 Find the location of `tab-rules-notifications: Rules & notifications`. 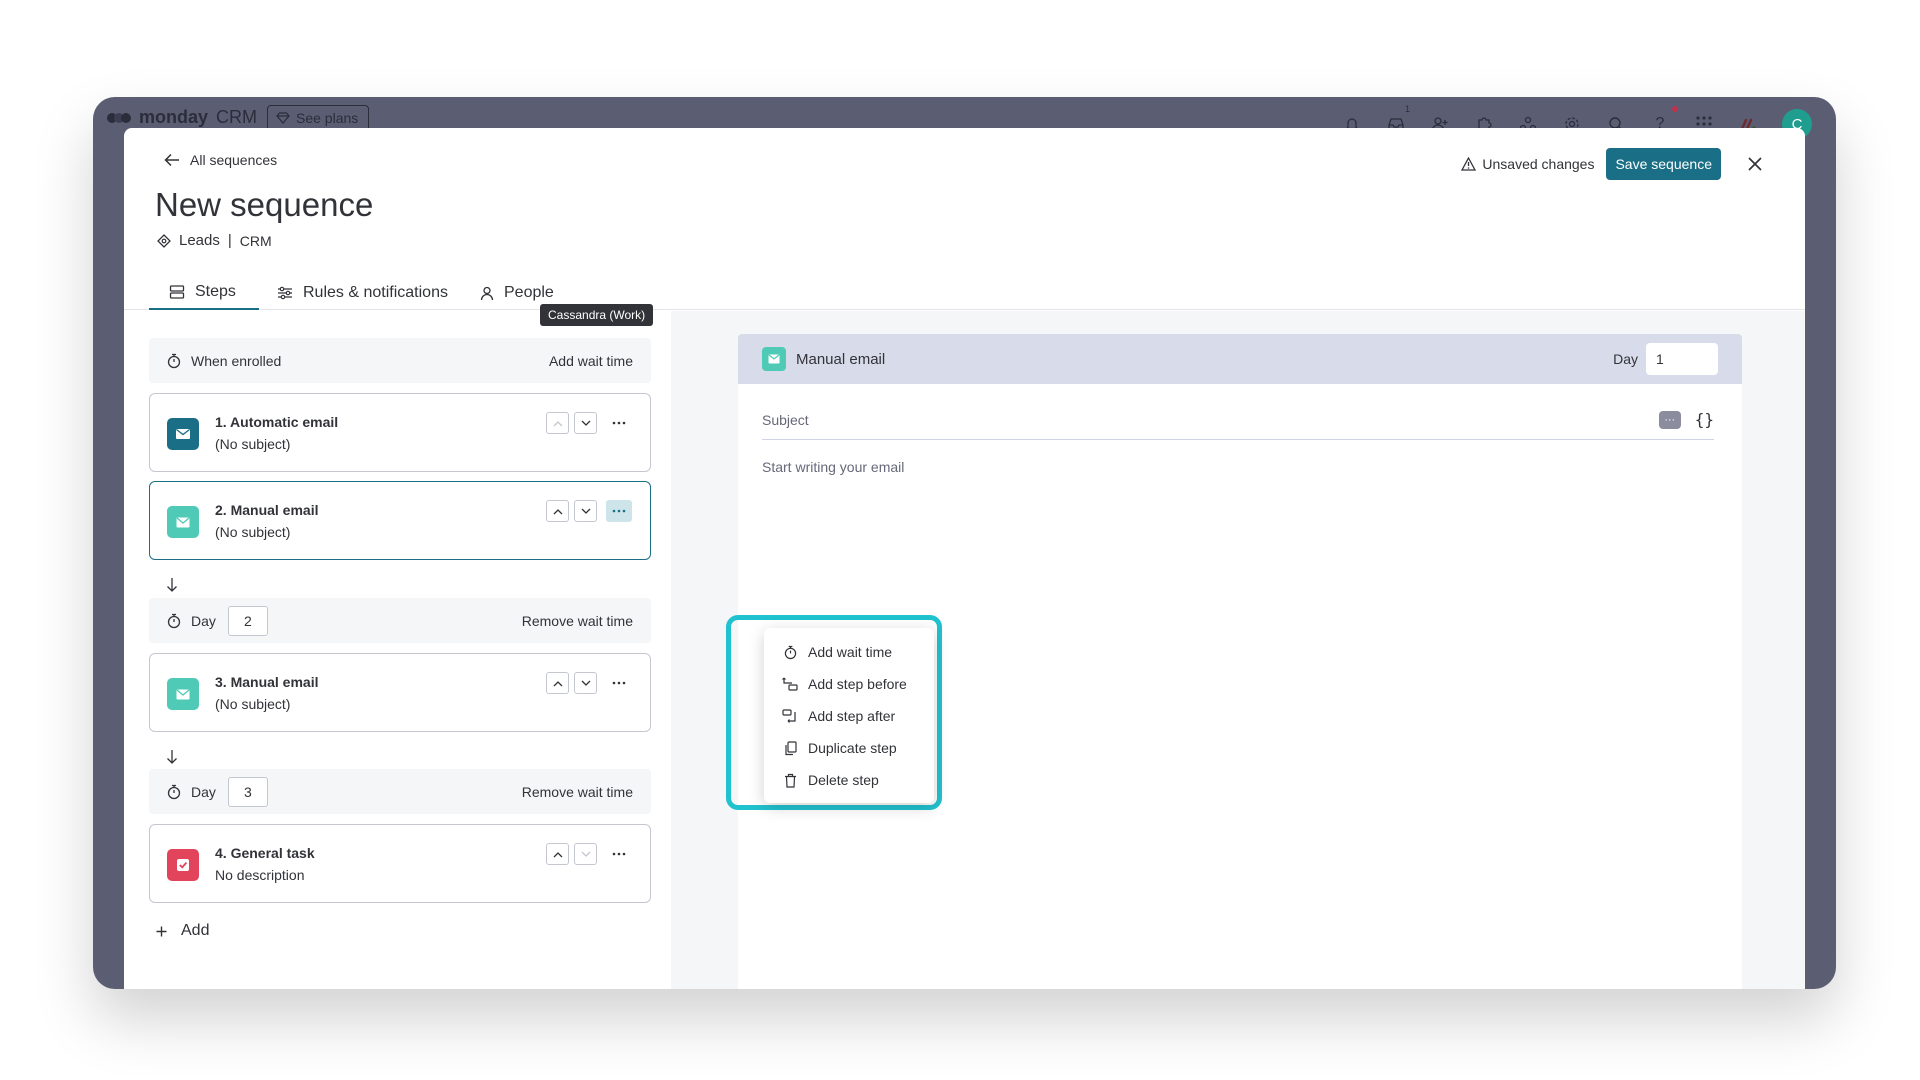

tab-rules-notifications: Rules & notifications is located at coordinates (362, 293).